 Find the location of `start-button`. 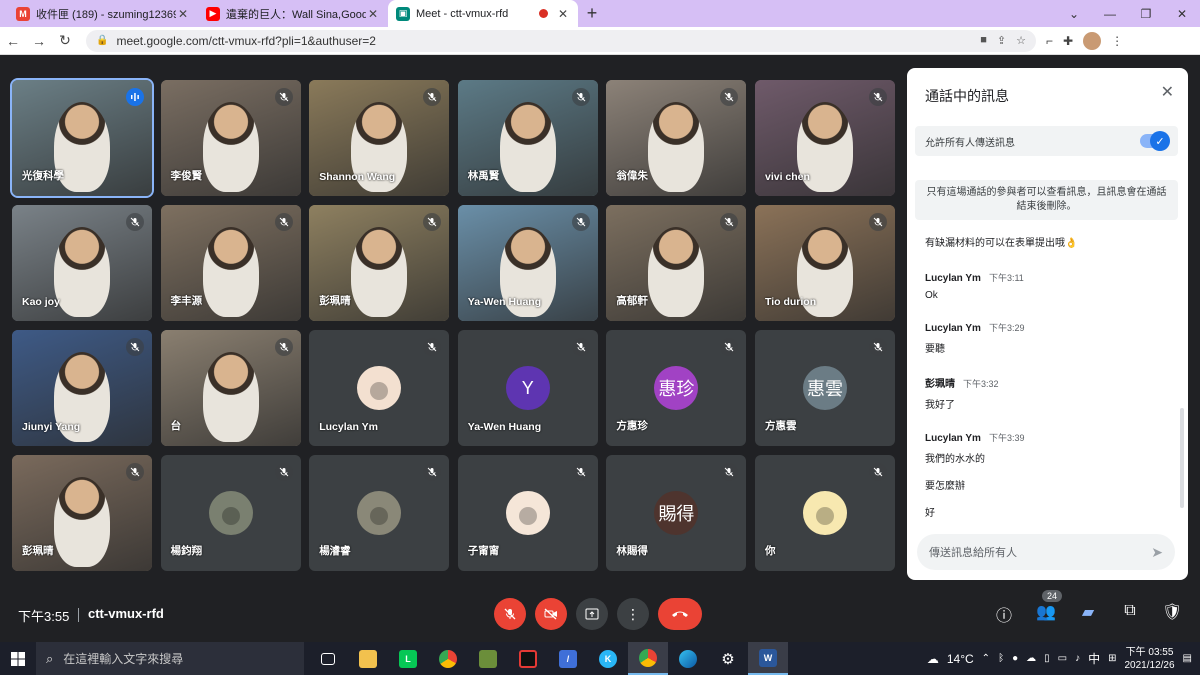

start-button is located at coordinates (18, 658).